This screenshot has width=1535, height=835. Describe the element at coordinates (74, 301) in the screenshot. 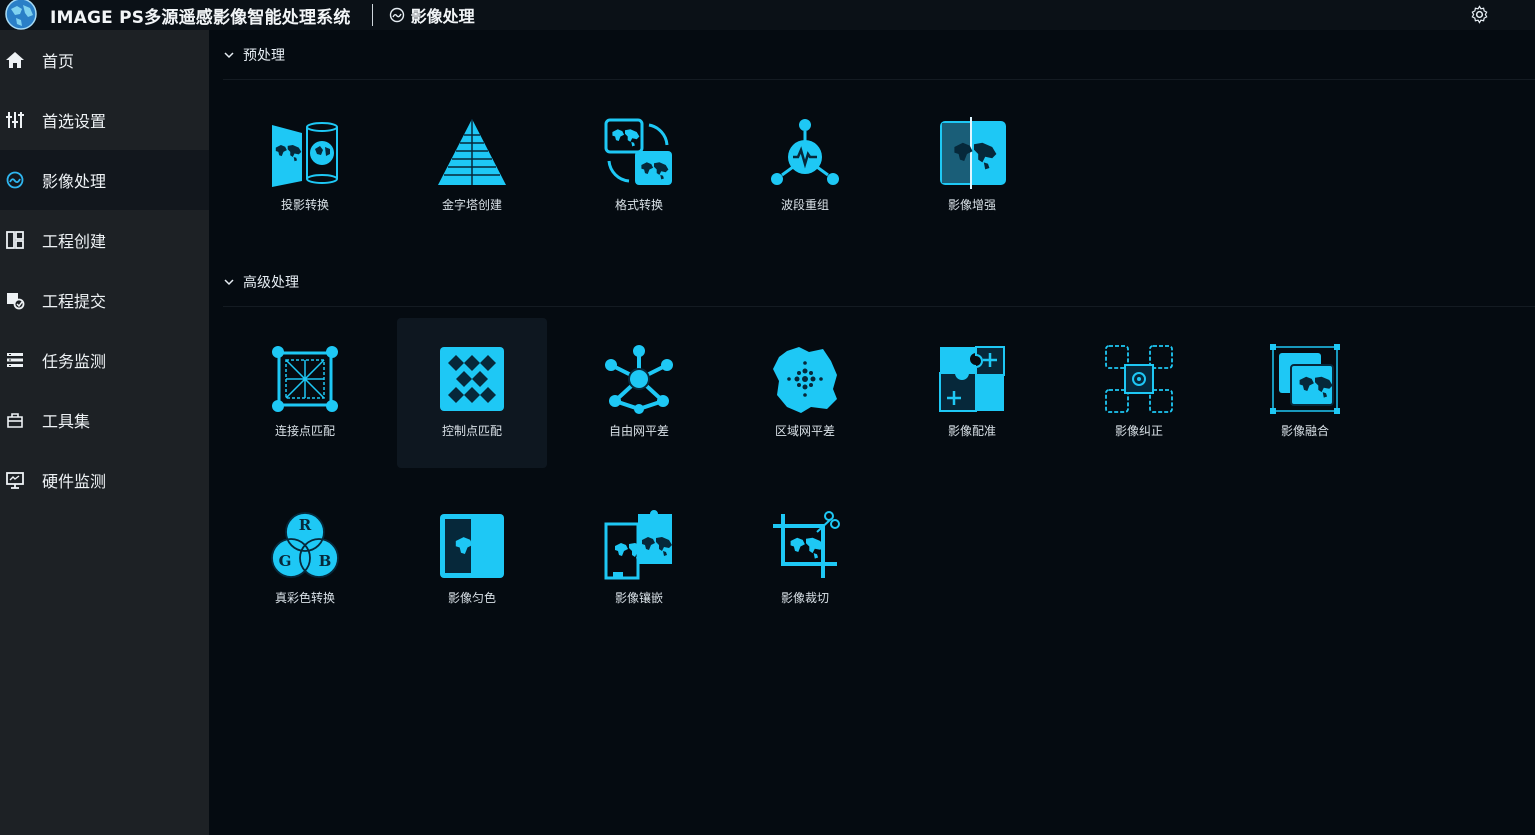

I see `sidebar-item-label: 工程提交` at that location.